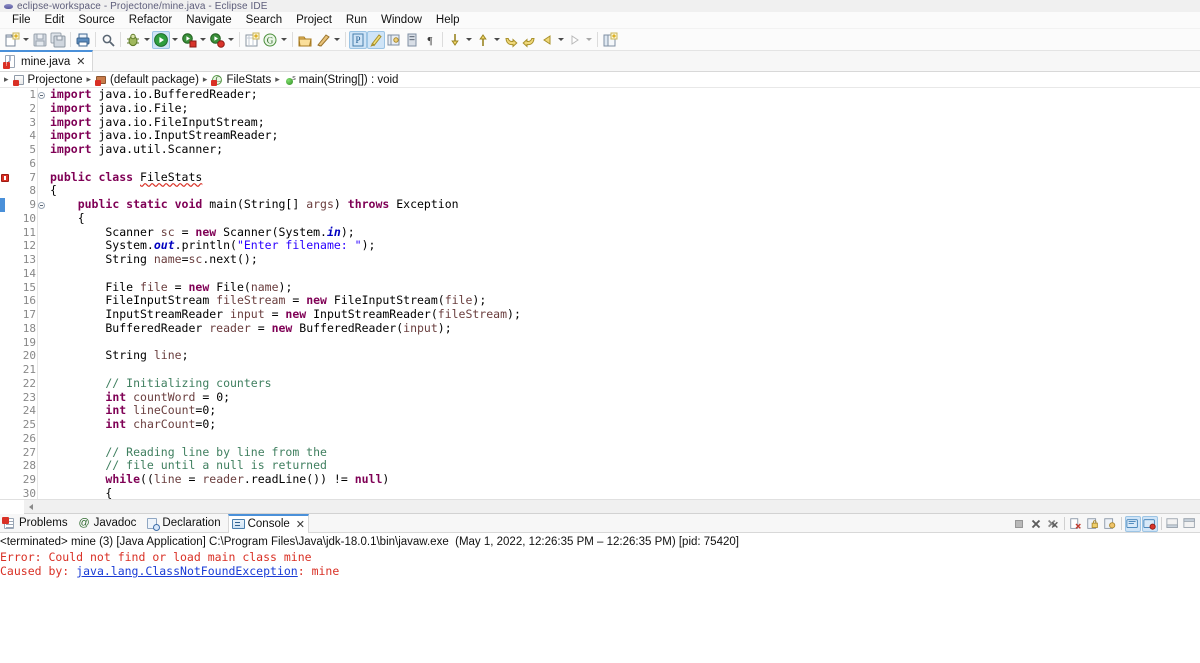 The image size is (1200, 663). What do you see at coordinates (1110, 524) in the screenshot?
I see `pin-console-icon` at bounding box center [1110, 524].